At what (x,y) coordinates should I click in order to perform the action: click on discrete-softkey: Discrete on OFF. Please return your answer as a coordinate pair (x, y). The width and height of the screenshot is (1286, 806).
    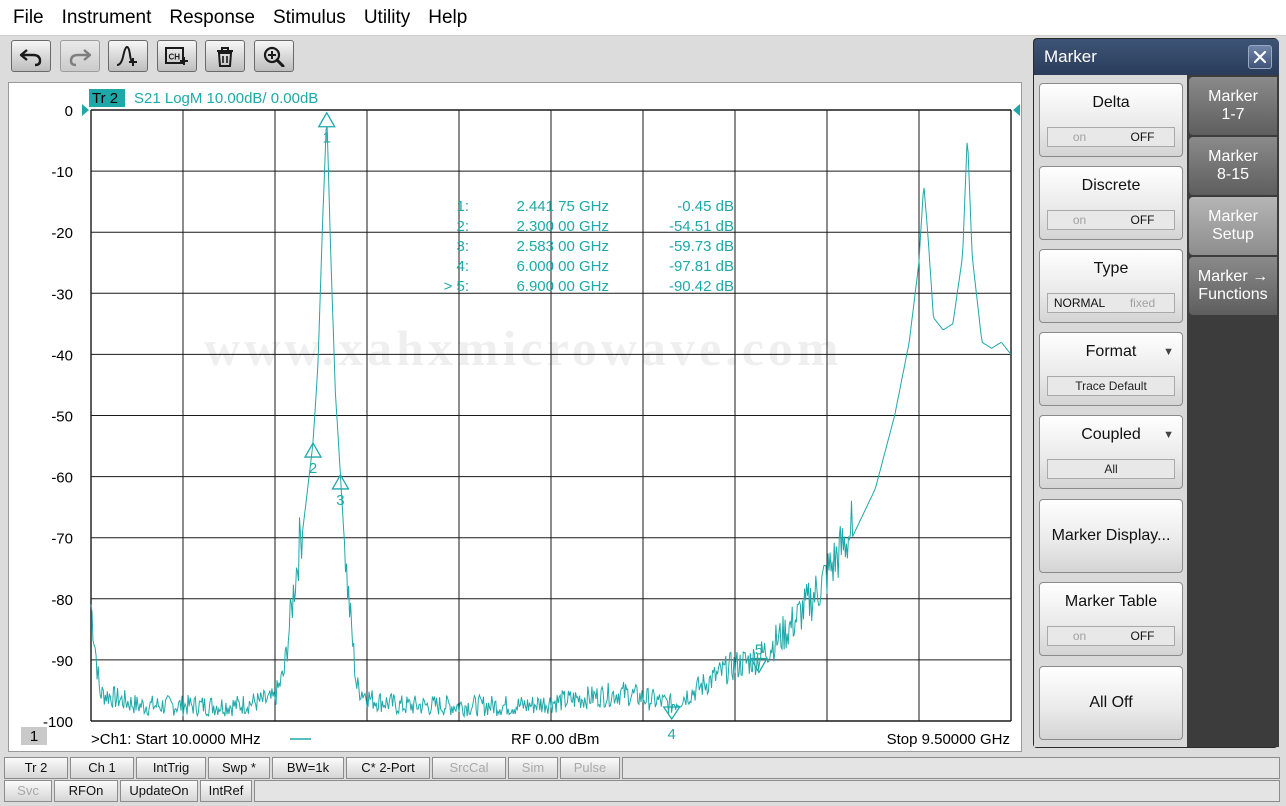
    Looking at the image, I should click on (1111, 203).